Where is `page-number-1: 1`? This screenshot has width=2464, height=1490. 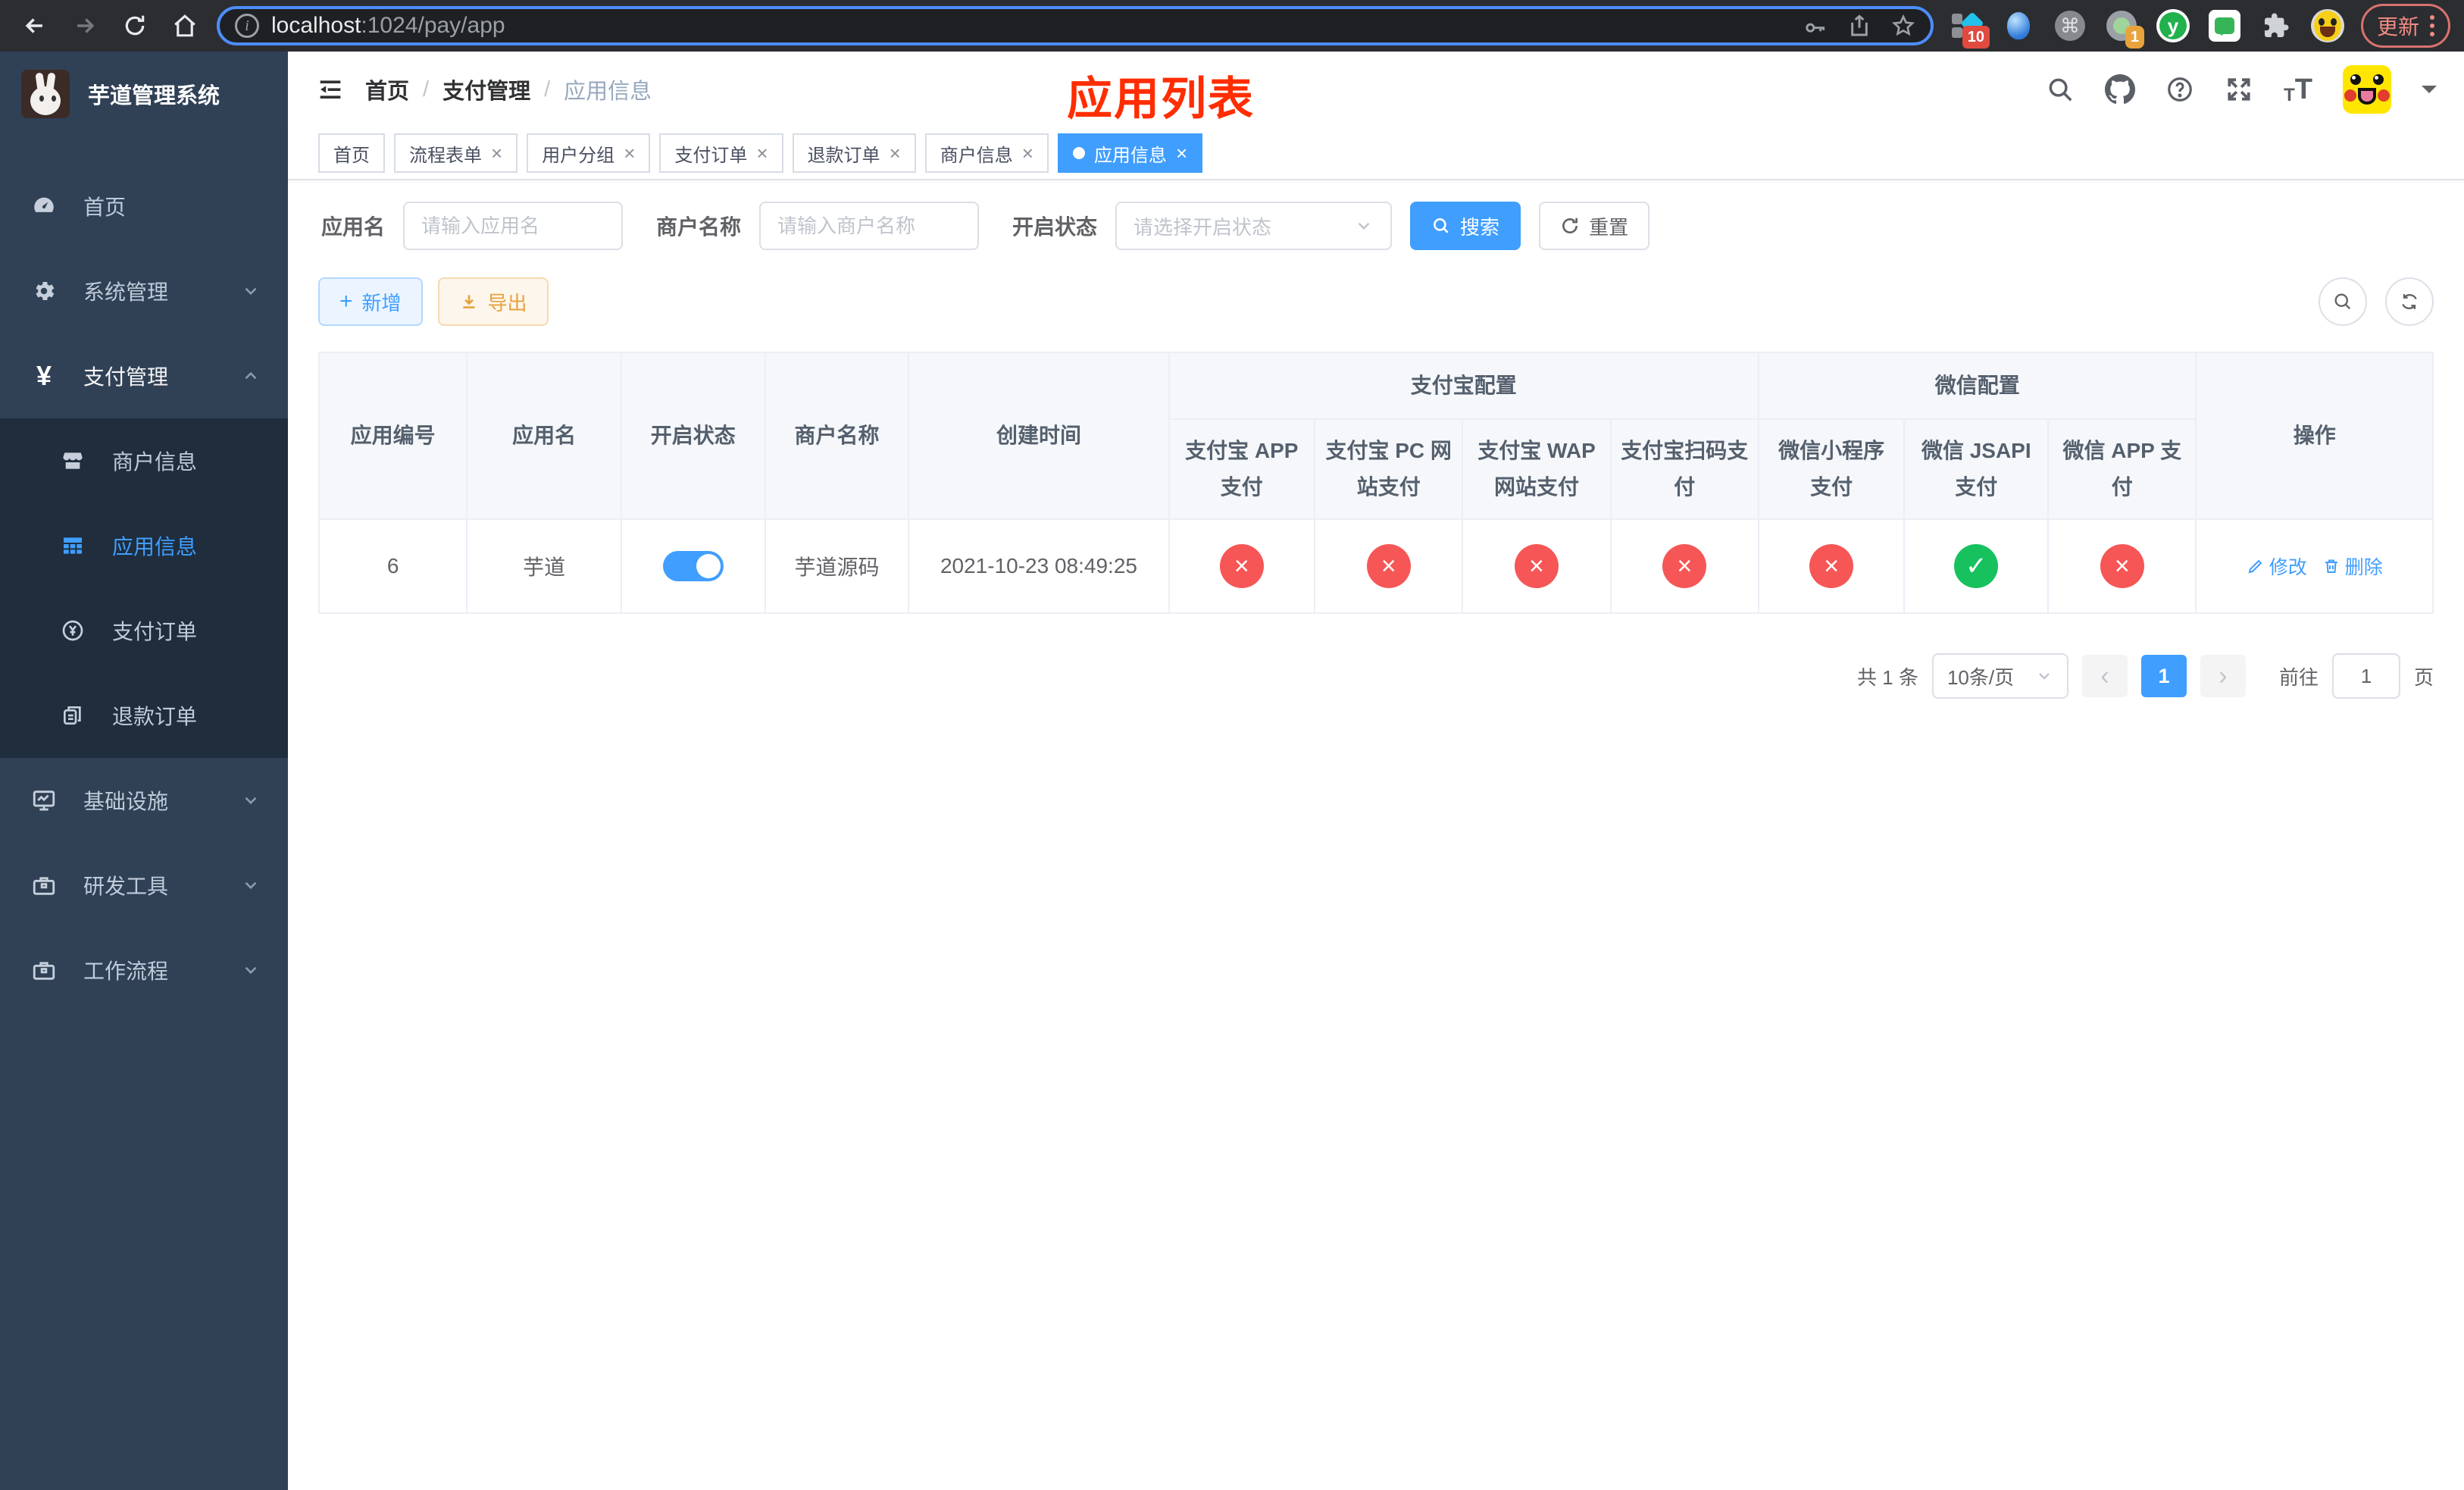
page-number-1: 1 is located at coordinates (2163, 676).